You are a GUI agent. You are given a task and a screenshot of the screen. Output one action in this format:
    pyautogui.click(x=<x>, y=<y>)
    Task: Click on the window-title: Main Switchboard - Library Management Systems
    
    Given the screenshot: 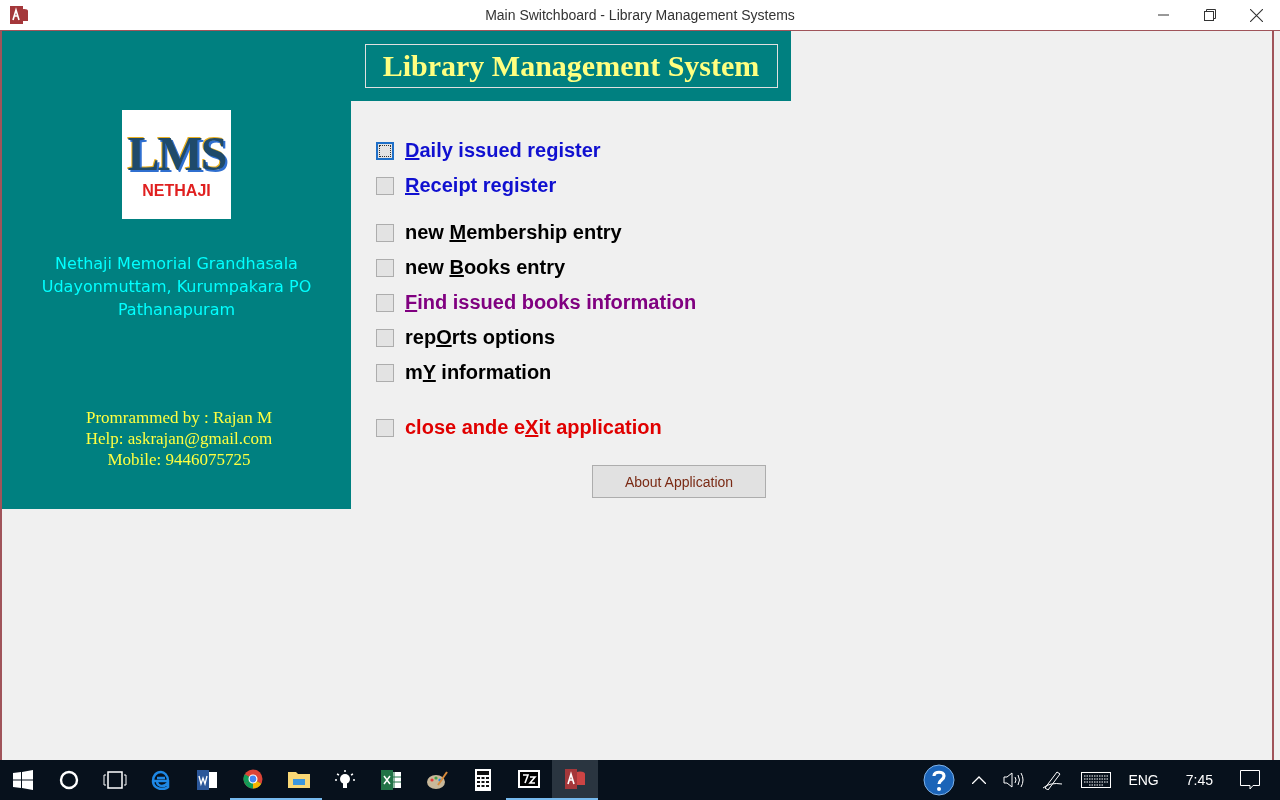 What is the action you would take?
    pyautogui.click(x=640, y=15)
    